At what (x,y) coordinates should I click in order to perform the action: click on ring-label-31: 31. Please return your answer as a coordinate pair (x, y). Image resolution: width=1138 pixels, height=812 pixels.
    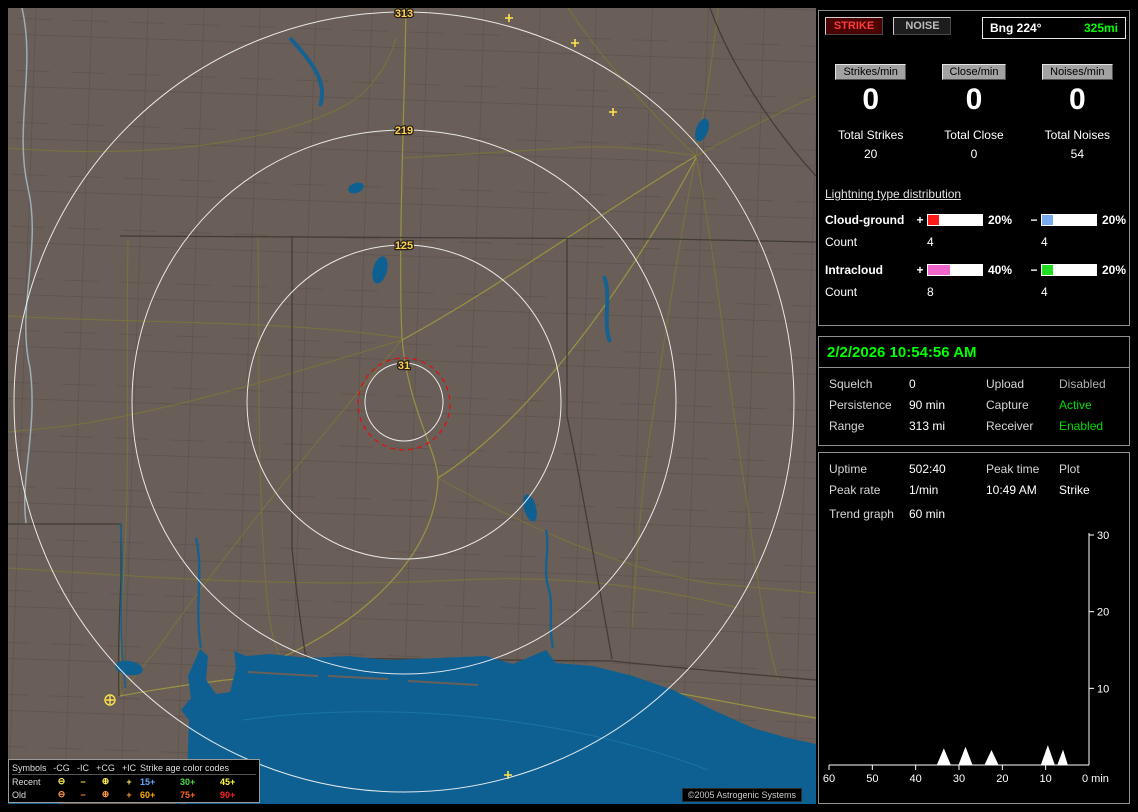
    Looking at the image, I should click on (404, 366).